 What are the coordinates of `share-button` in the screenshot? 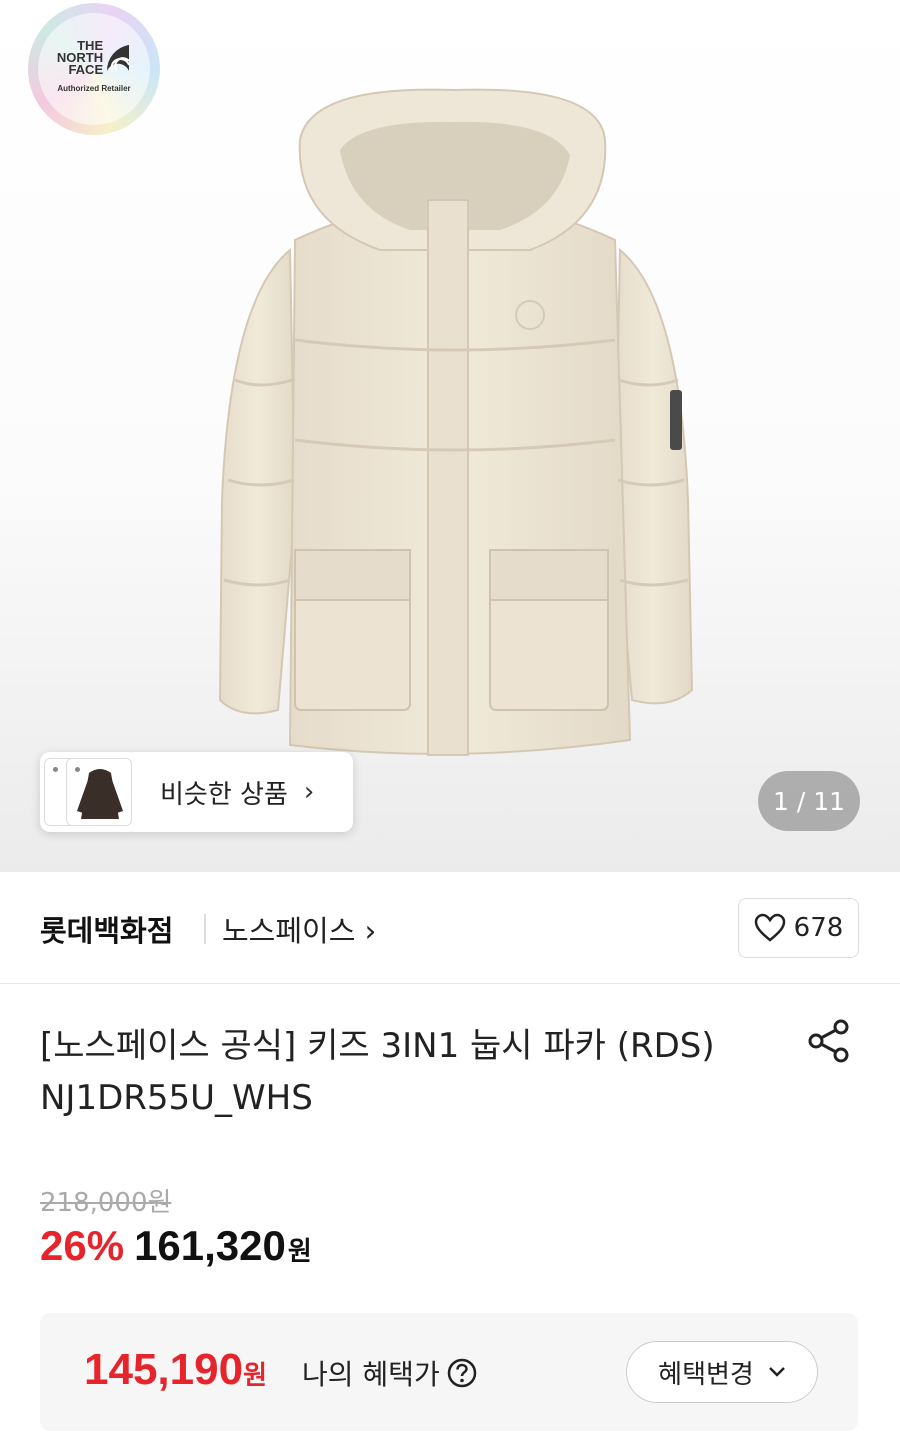 It's located at (829, 1041).